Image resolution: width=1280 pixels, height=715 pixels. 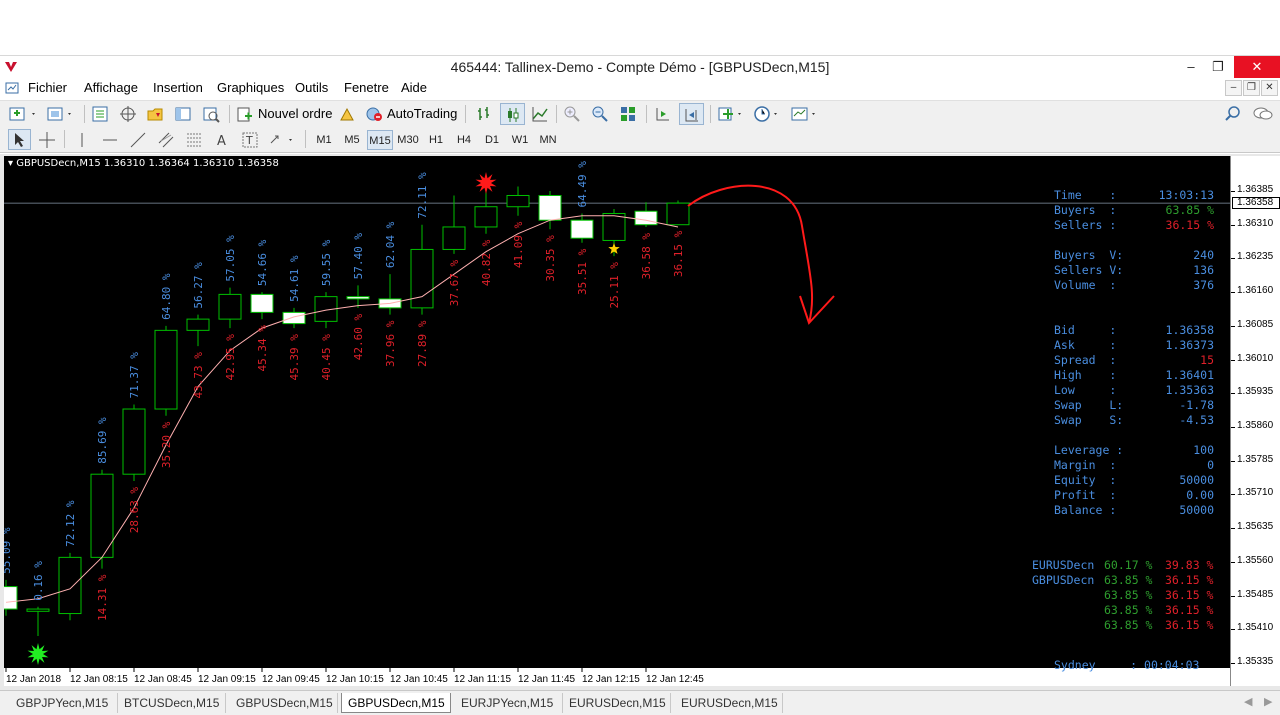 What do you see at coordinates (1123, 625) in the screenshot?
I see `pair-row: 63.85 % 36.15 %` at bounding box center [1123, 625].